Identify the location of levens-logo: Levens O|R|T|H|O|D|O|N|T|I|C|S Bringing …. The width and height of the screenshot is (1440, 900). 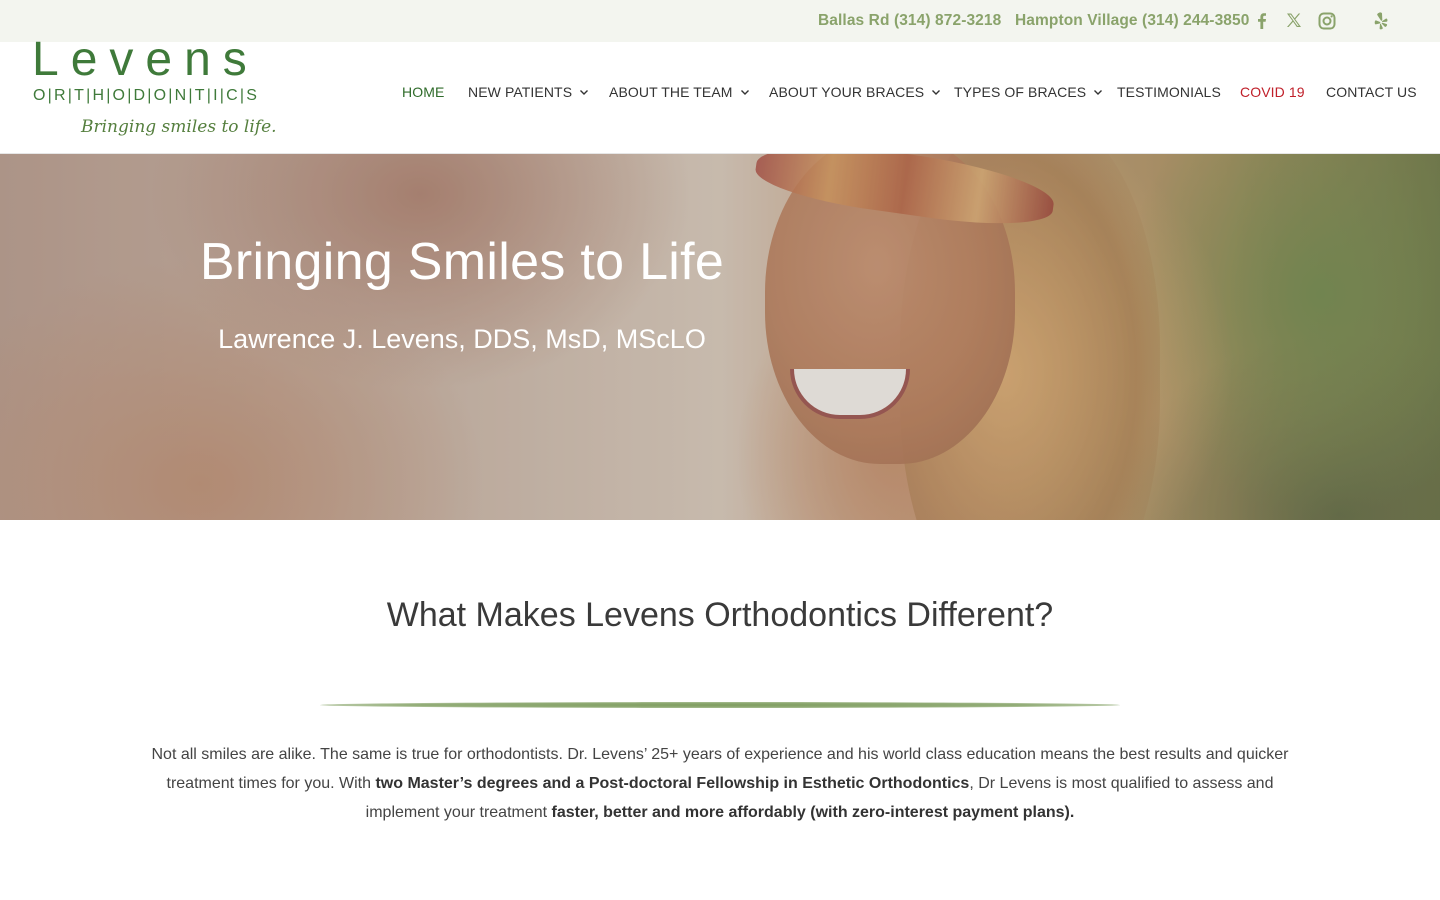
(160, 90).